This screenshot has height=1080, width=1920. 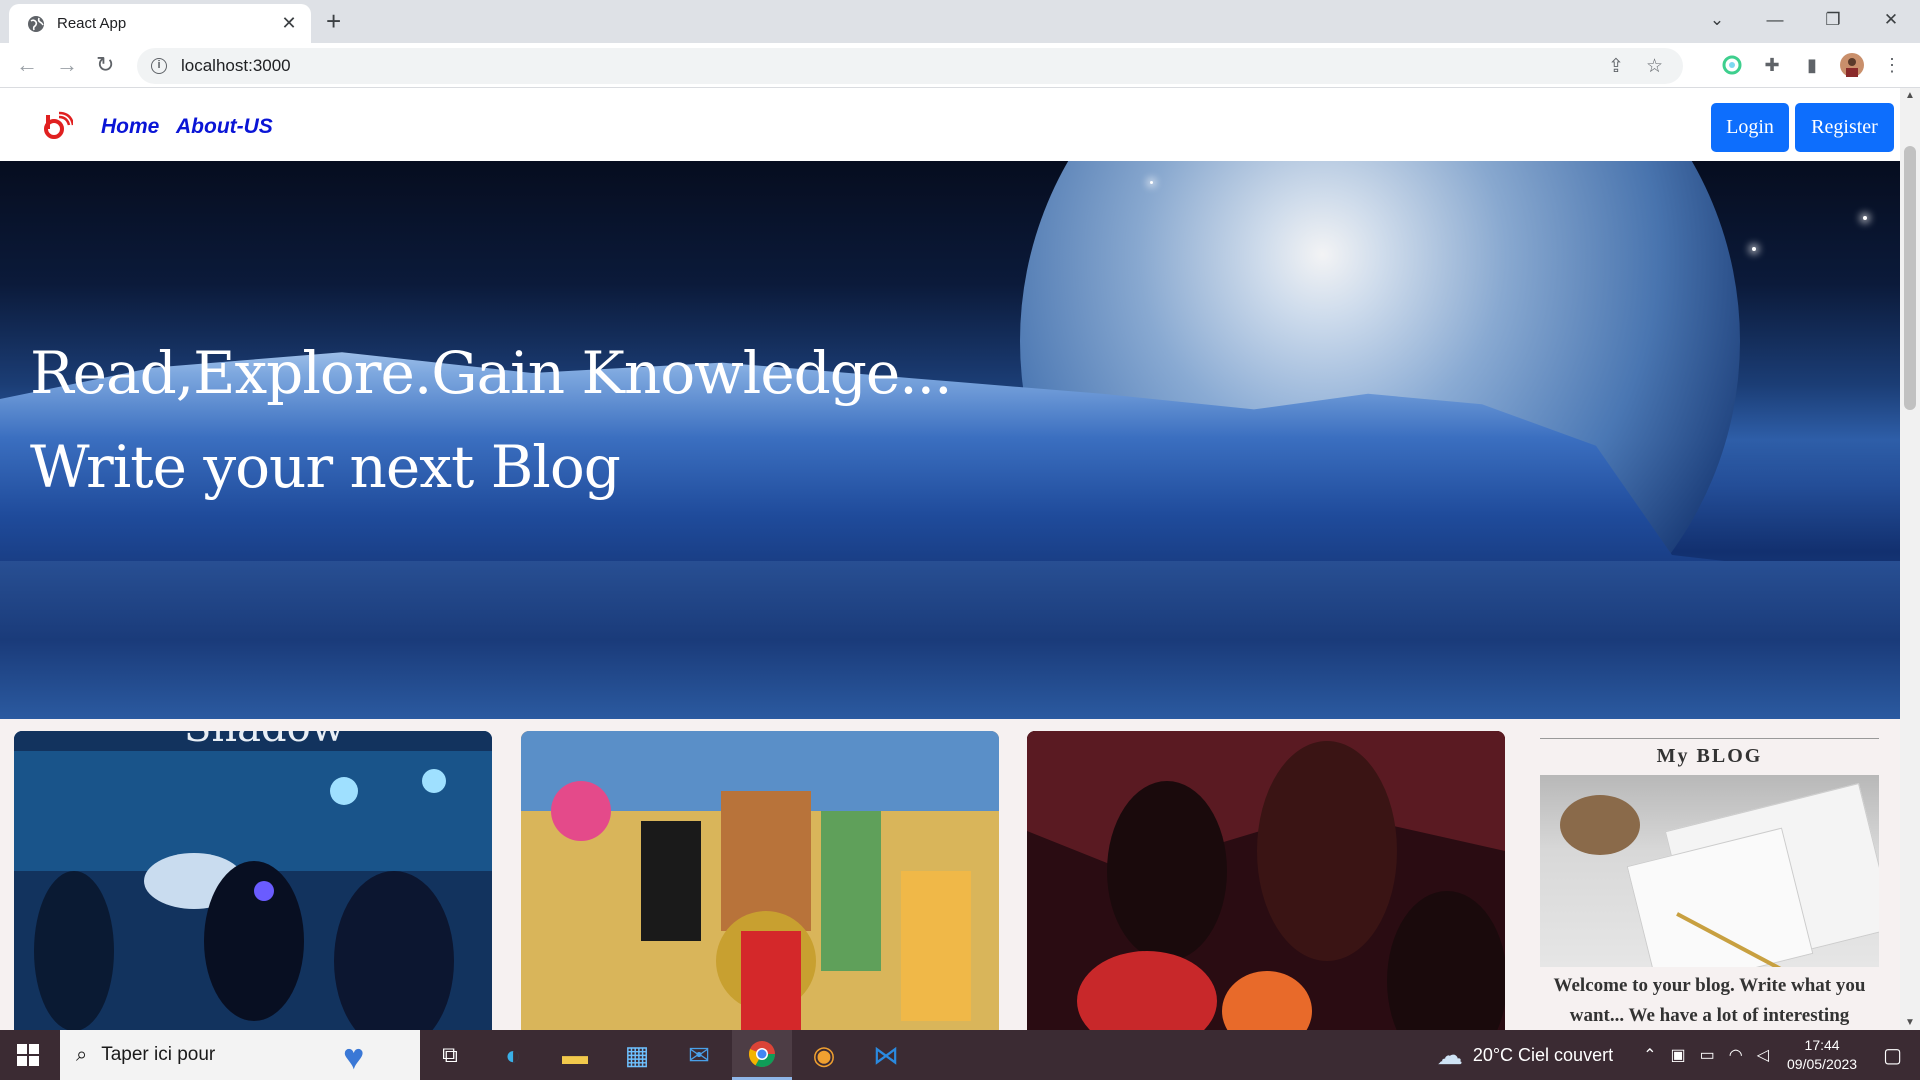 I want to click on url-text: localhost:3000, so click(x=236, y=66).